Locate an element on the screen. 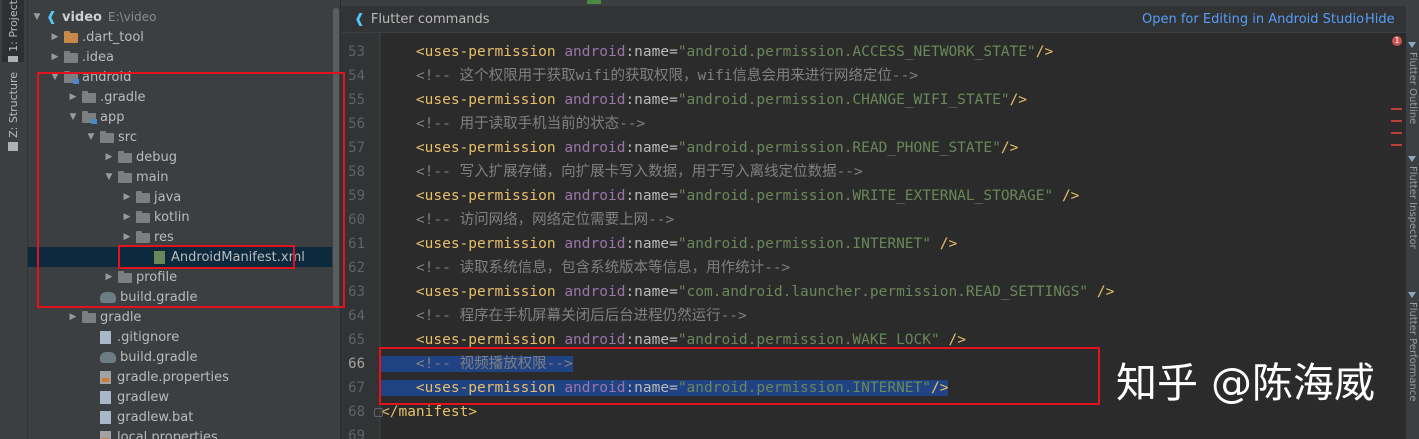 The height and width of the screenshot is (439, 1419). xml-attribute-value: "android.permission.READ_PHONE_STATE" is located at coordinates (839, 148).